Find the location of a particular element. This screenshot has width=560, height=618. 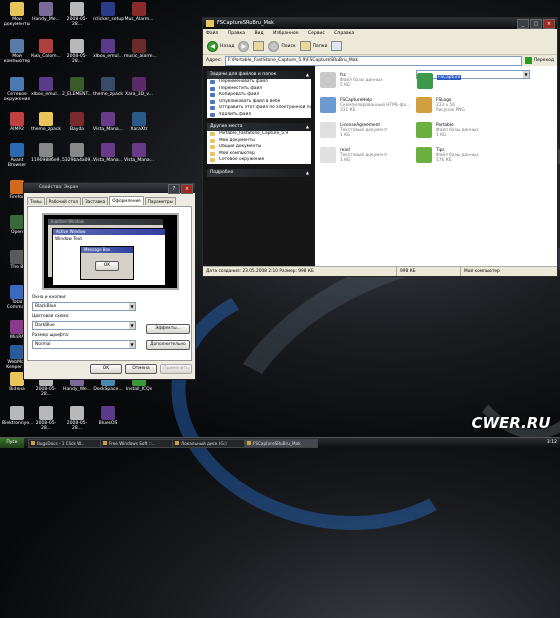

menu-file: Файл is located at coordinates (212, 33).